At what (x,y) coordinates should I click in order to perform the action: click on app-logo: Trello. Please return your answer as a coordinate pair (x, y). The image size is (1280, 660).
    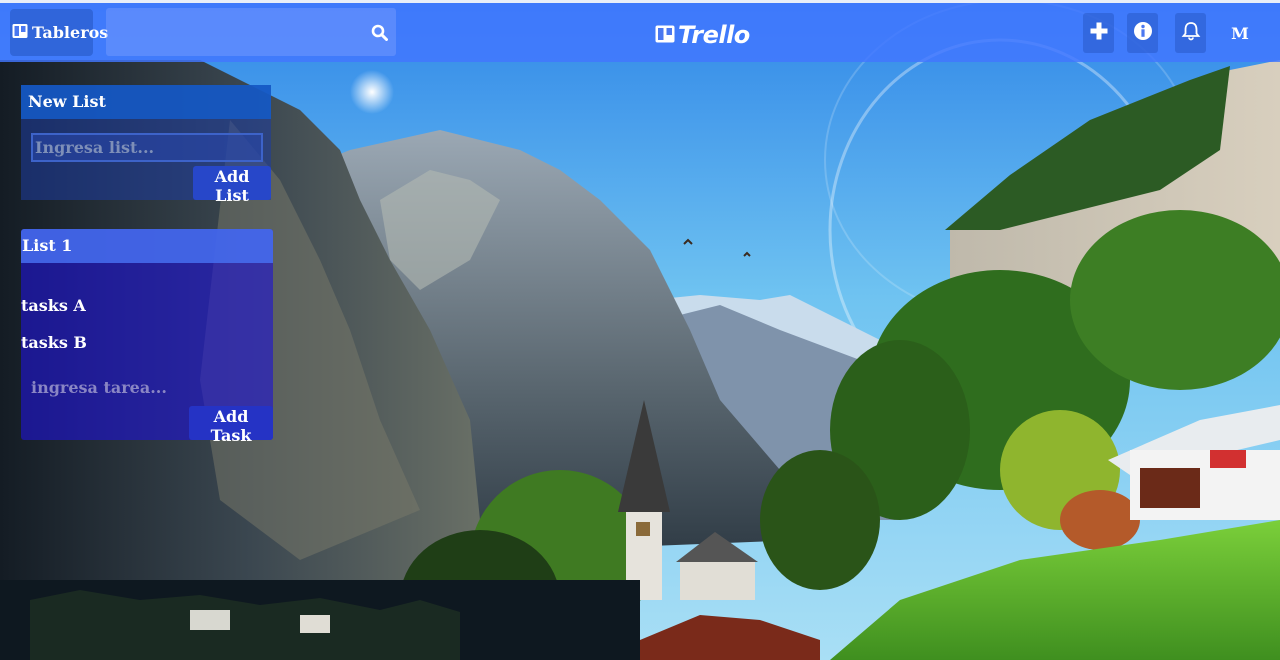
    Looking at the image, I should click on (702, 35).